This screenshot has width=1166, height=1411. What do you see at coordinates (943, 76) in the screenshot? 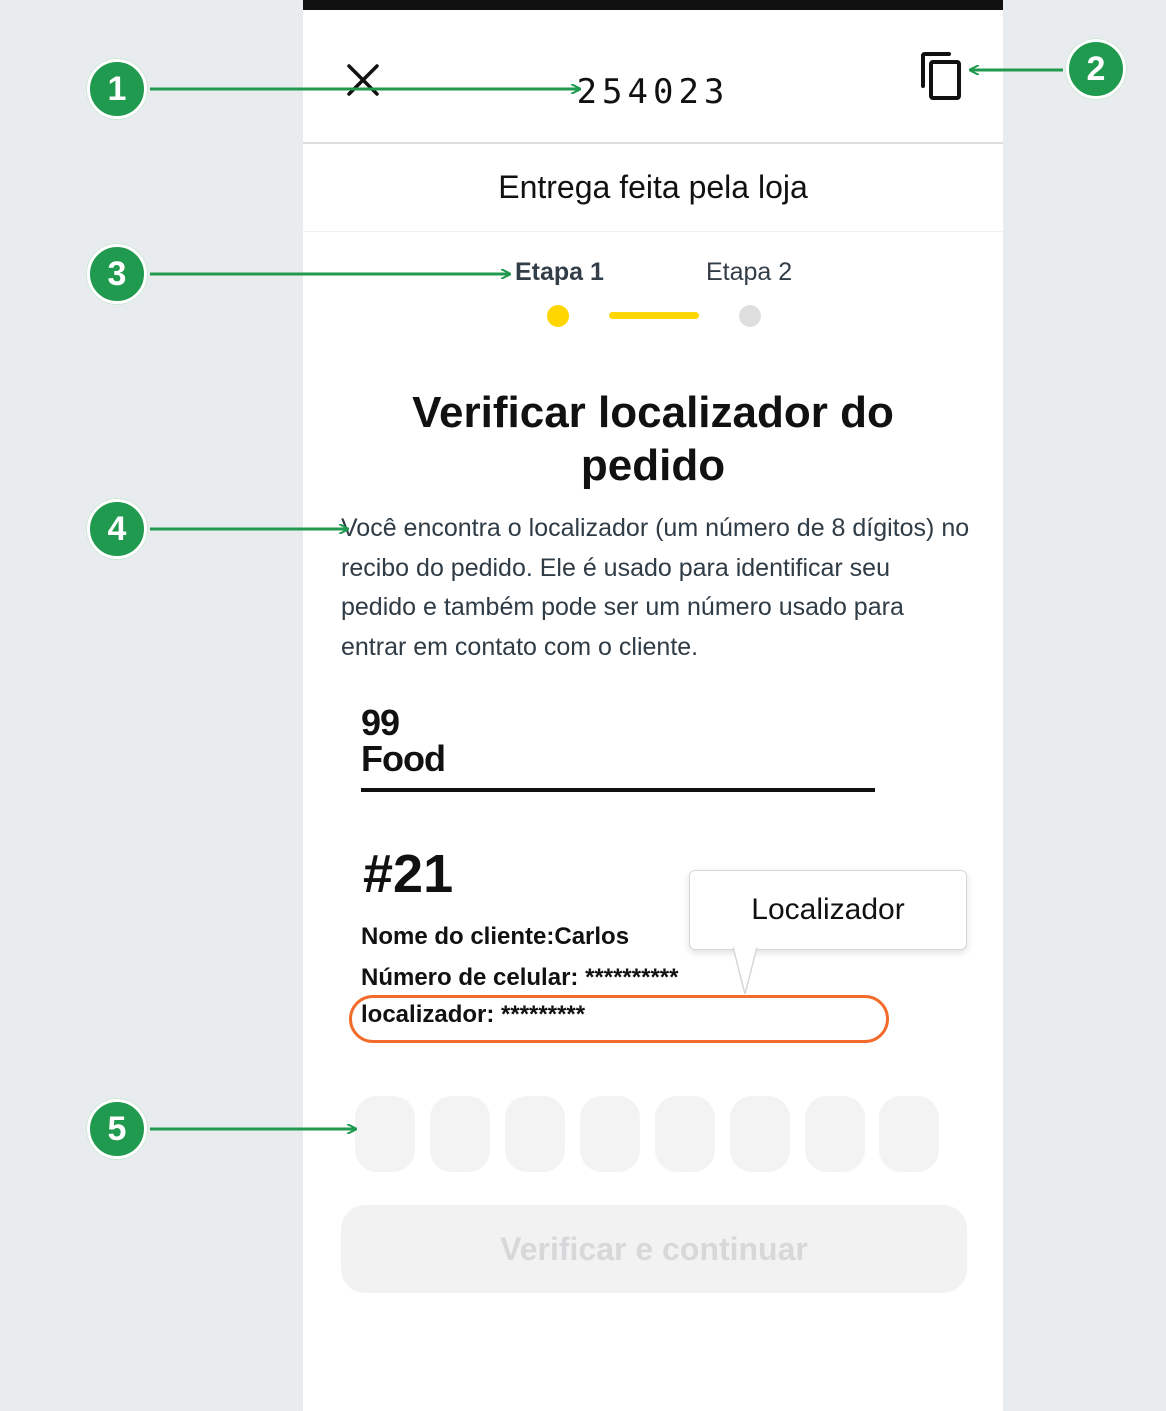
I see `copy-icon` at bounding box center [943, 76].